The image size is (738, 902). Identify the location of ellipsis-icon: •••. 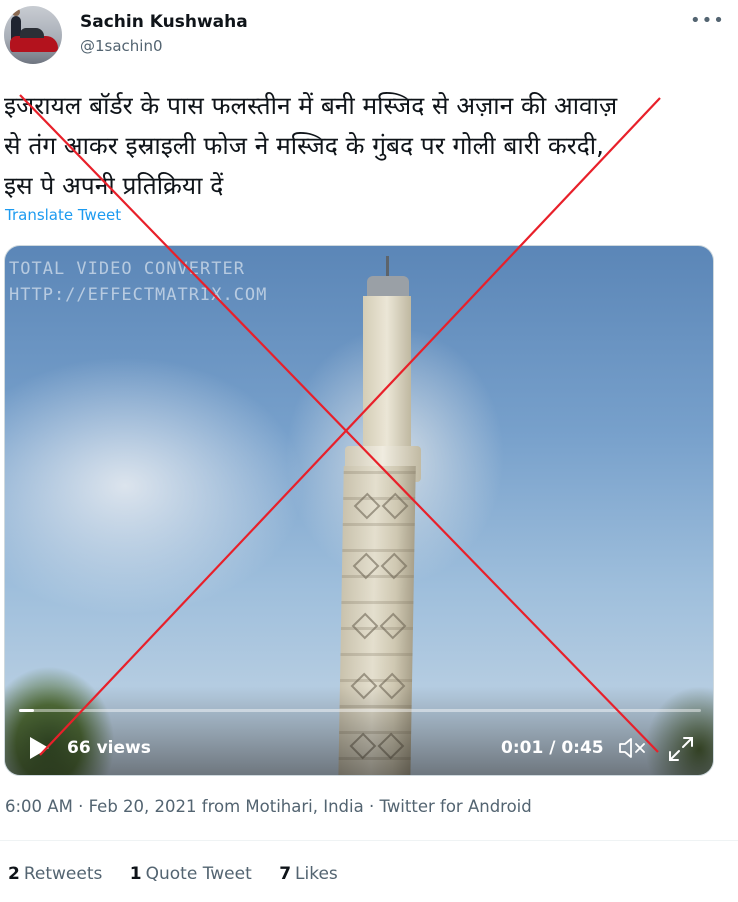
(707, 20).